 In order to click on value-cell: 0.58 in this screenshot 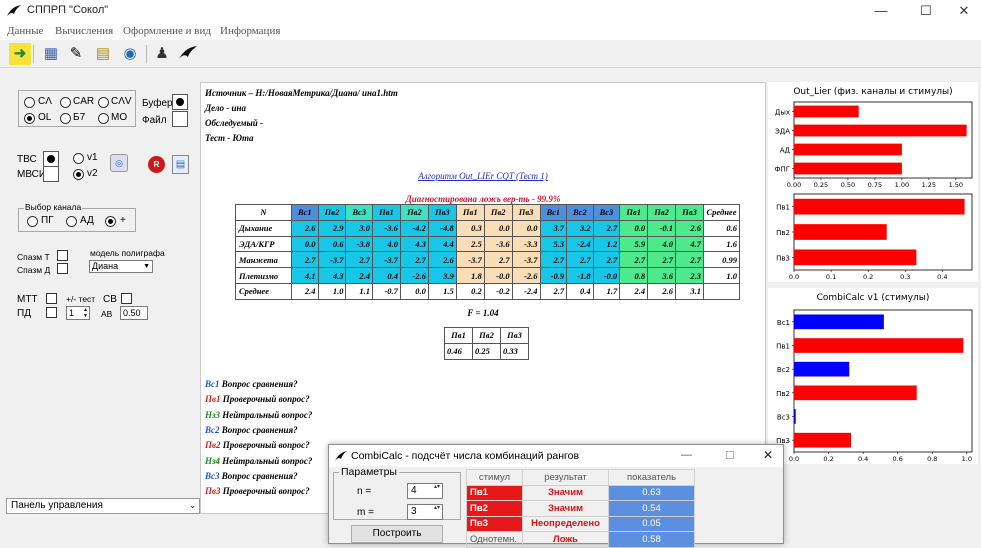, I will do `click(651, 539)`.